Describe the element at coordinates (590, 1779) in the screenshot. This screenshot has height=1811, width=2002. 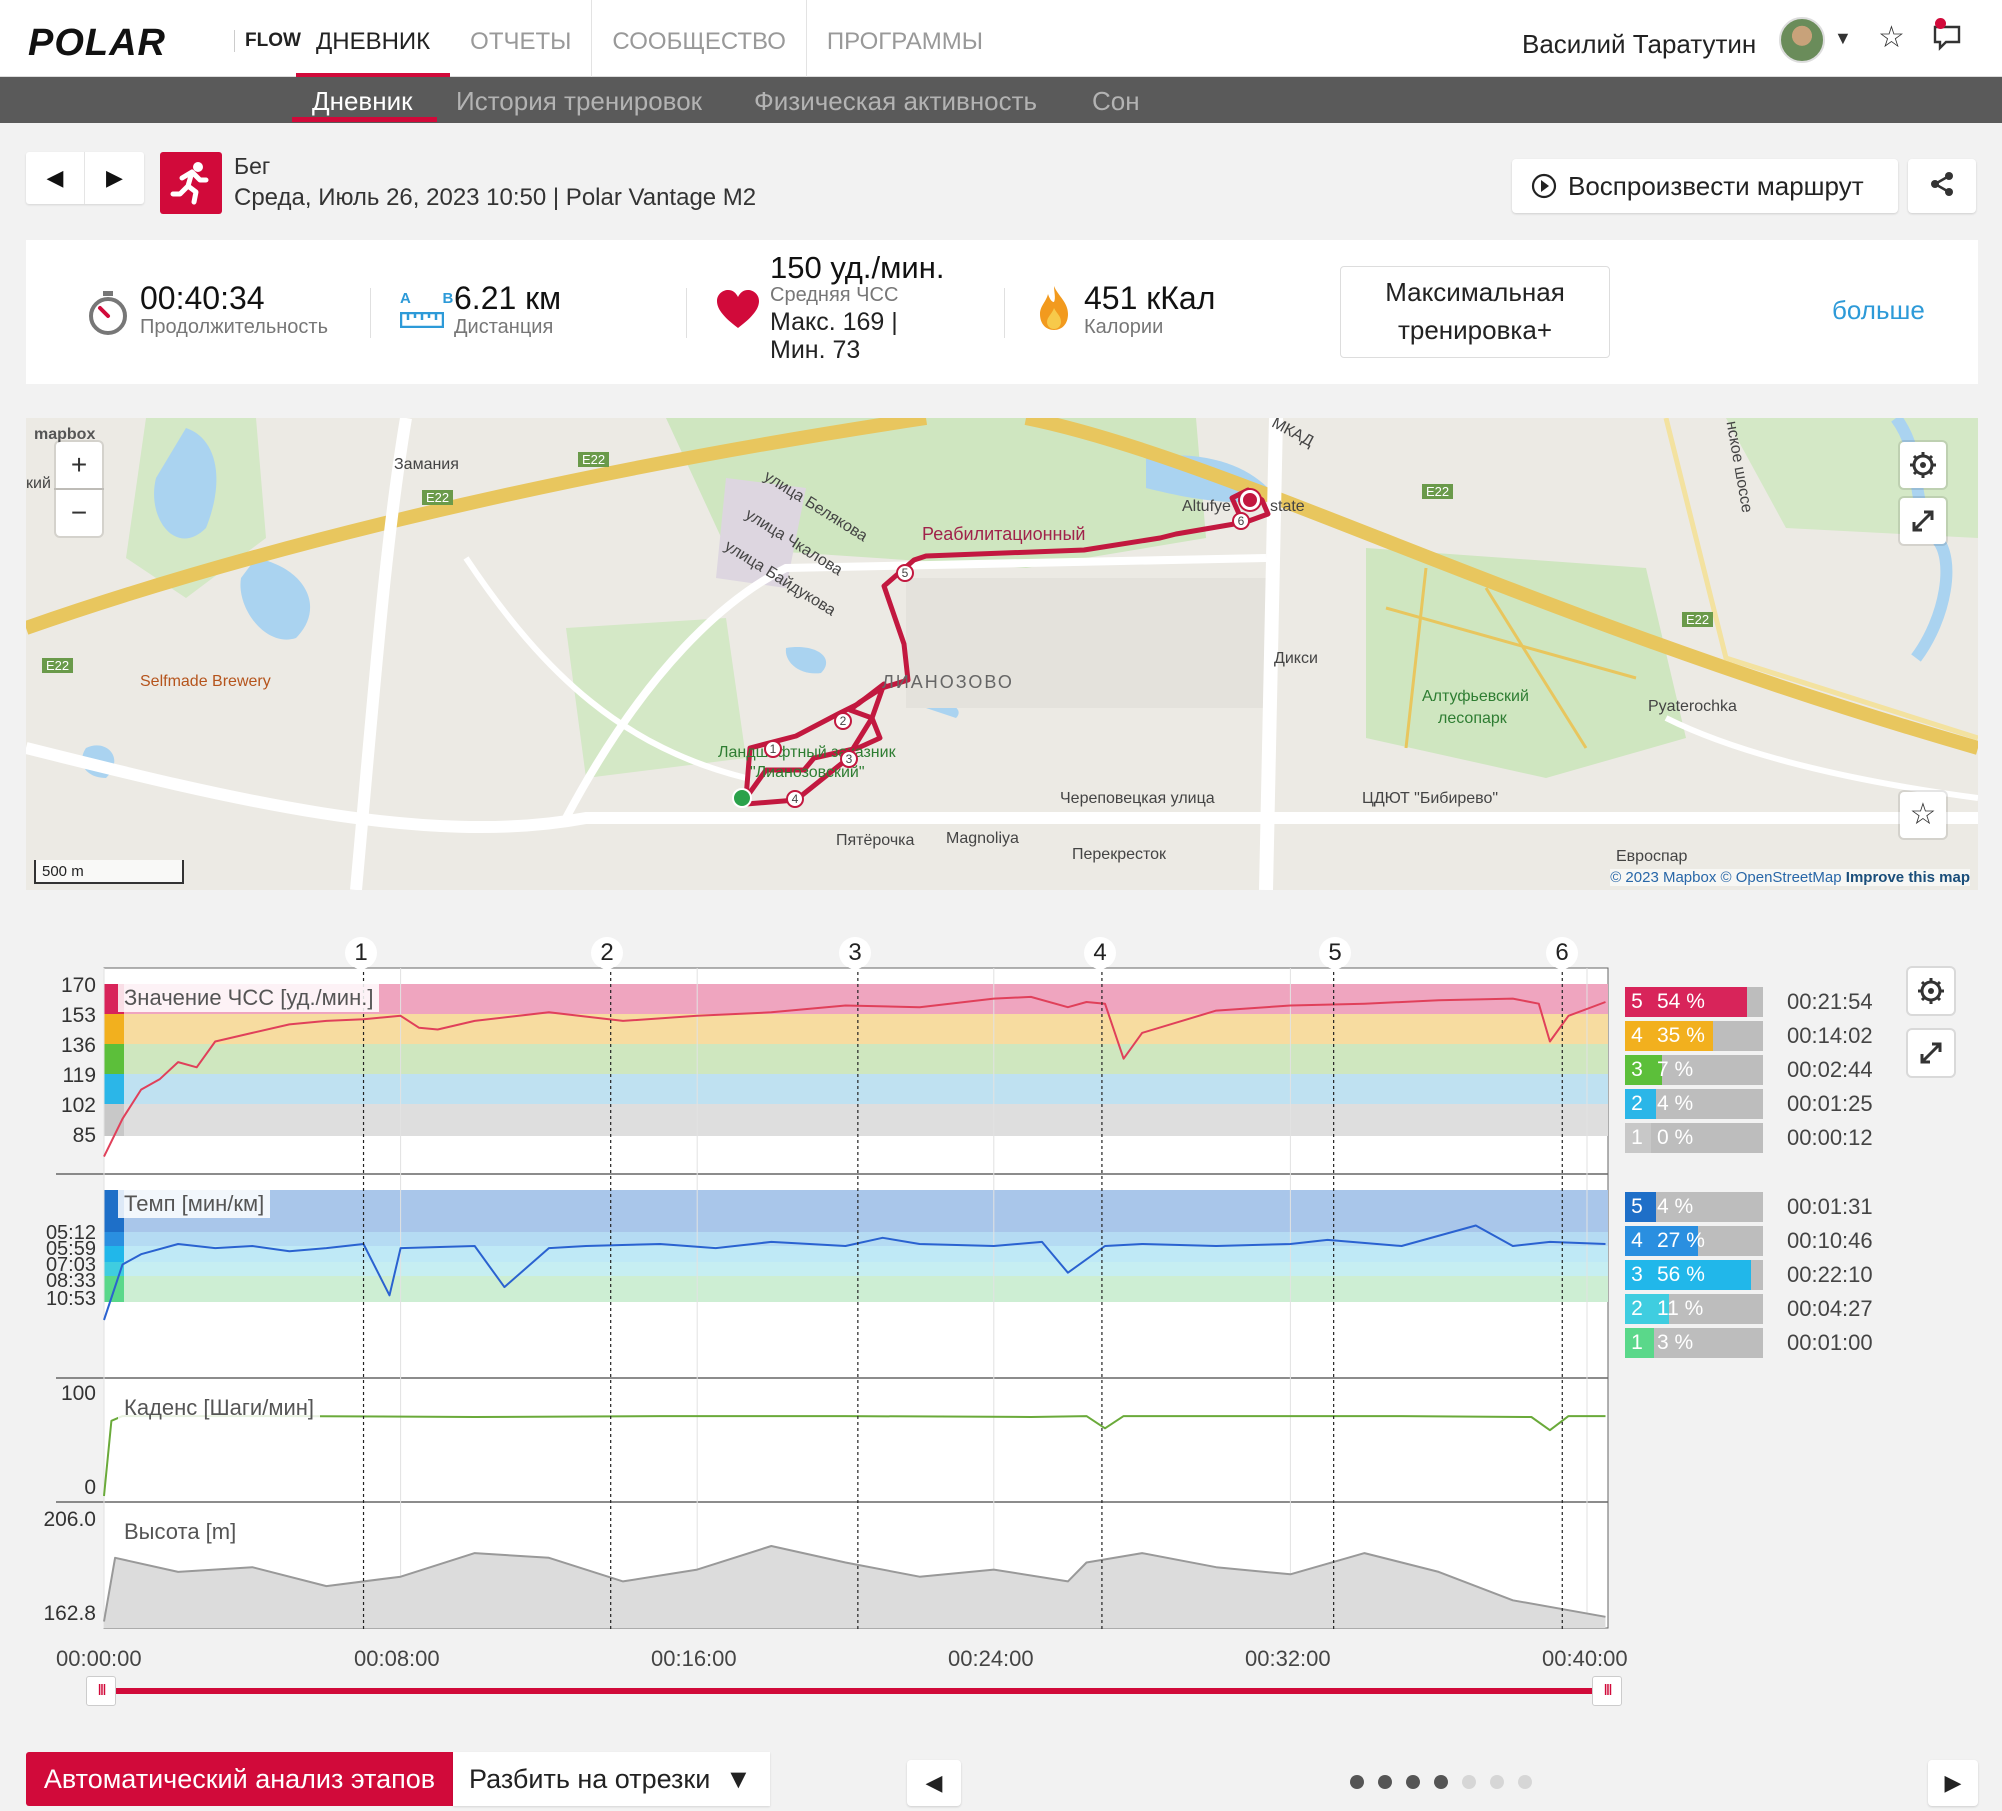
I see `split-label: Разбить на отрезки` at that location.